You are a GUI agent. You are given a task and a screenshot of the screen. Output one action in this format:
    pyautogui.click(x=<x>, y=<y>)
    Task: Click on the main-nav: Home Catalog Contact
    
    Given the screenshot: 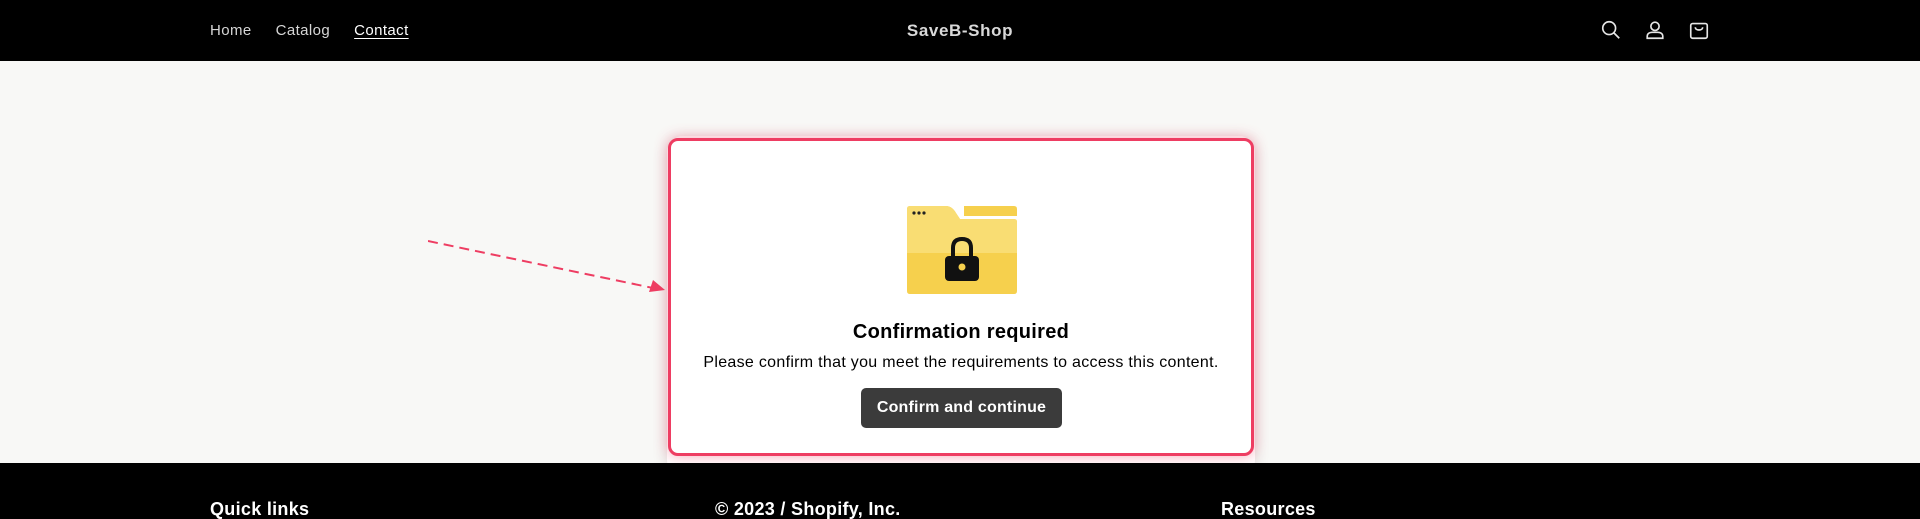 What is the action you would take?
    pyautogui.click(x=309, y=30)
    